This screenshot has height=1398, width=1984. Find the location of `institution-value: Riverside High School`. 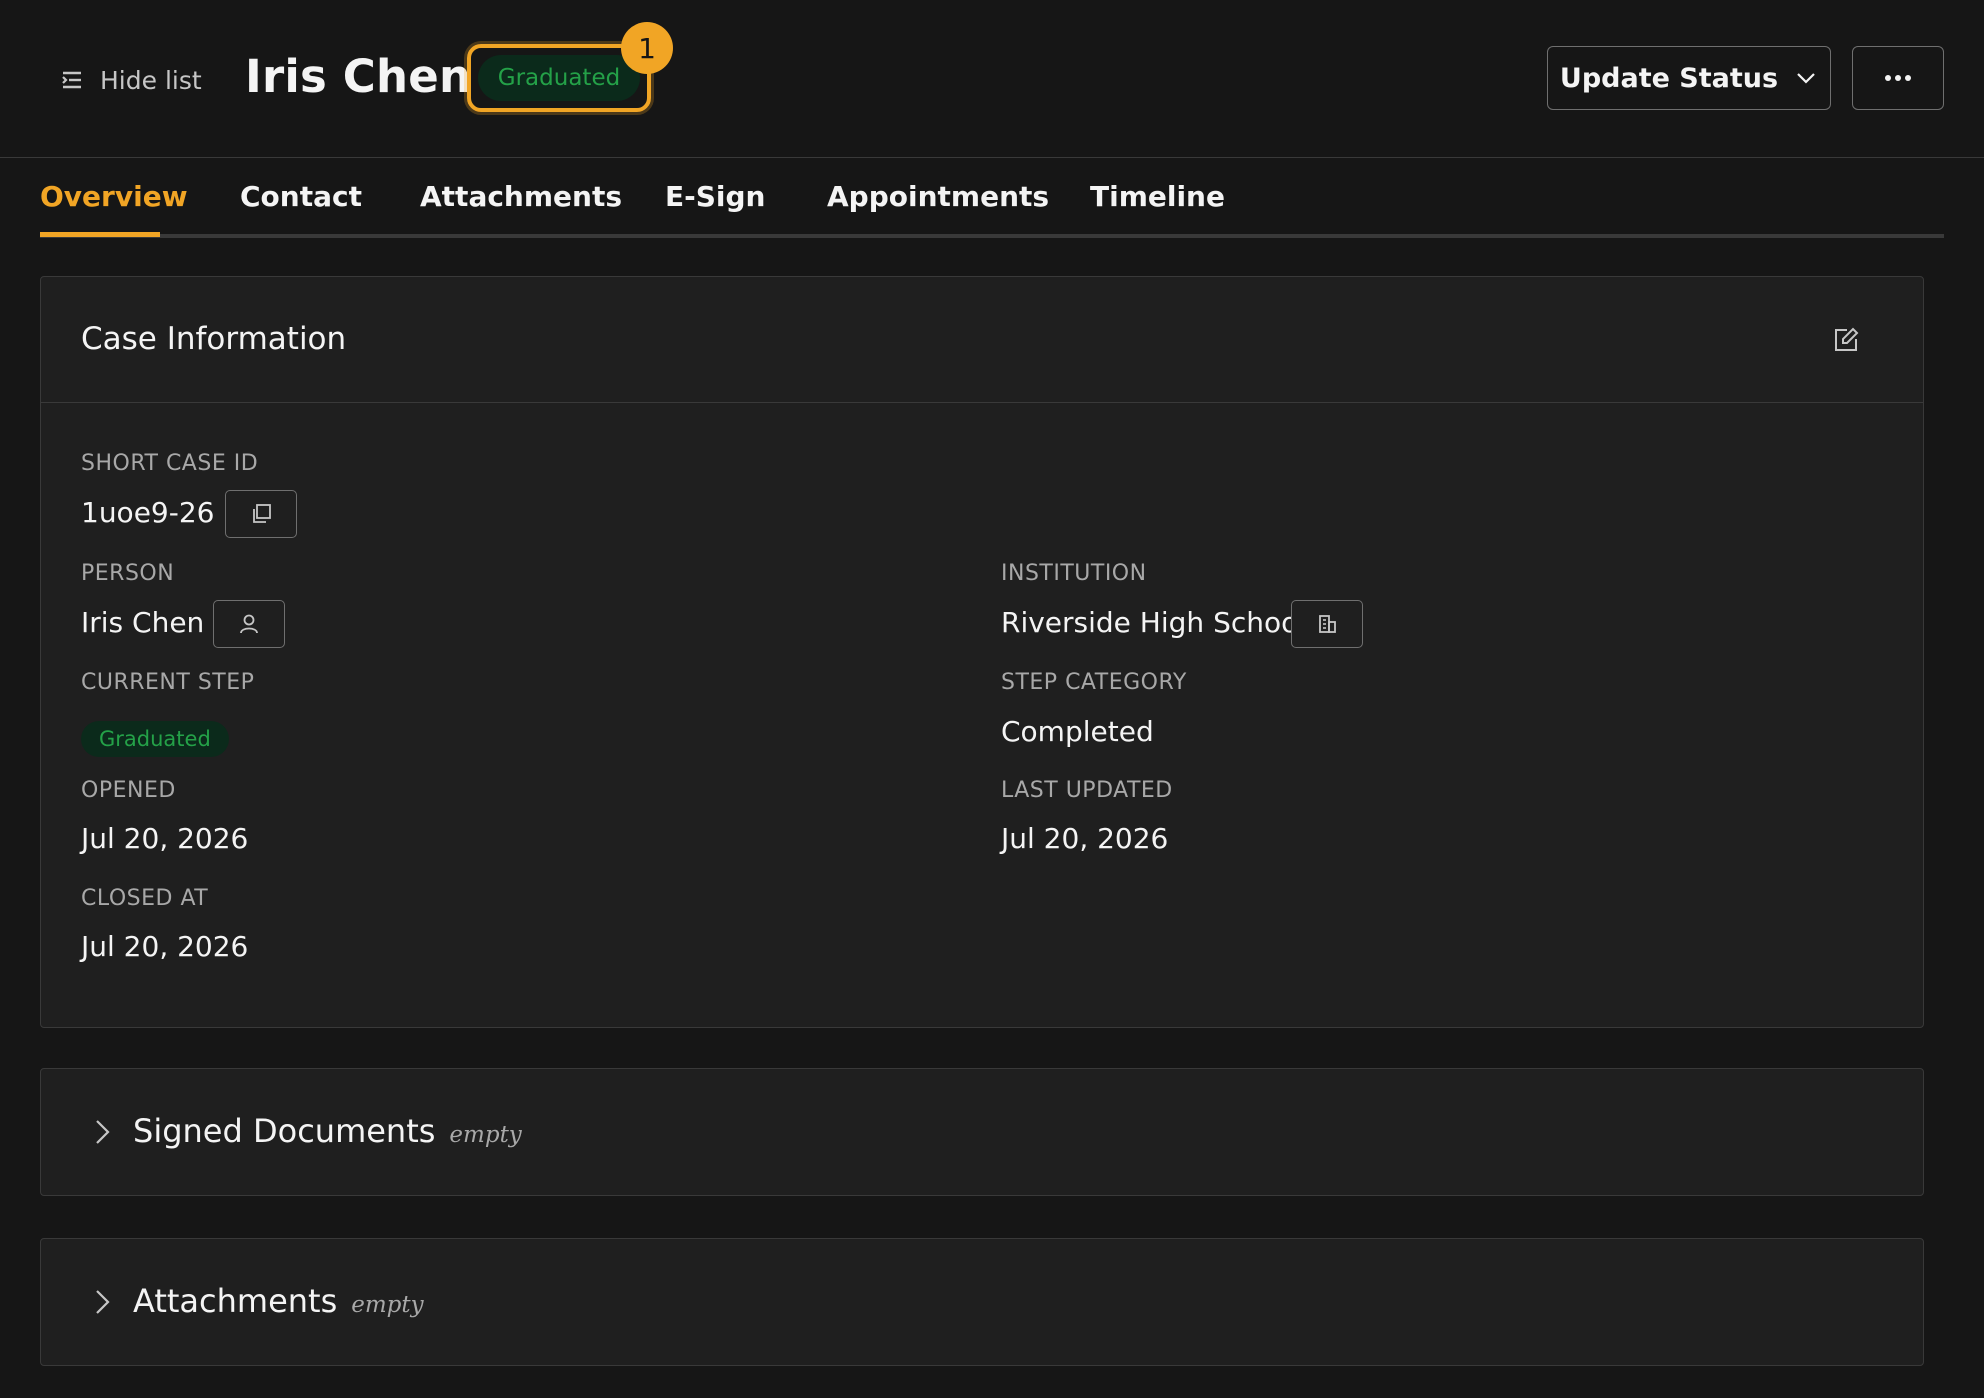

institution-value: Riverside High School is located at coordinates (1154, 622).